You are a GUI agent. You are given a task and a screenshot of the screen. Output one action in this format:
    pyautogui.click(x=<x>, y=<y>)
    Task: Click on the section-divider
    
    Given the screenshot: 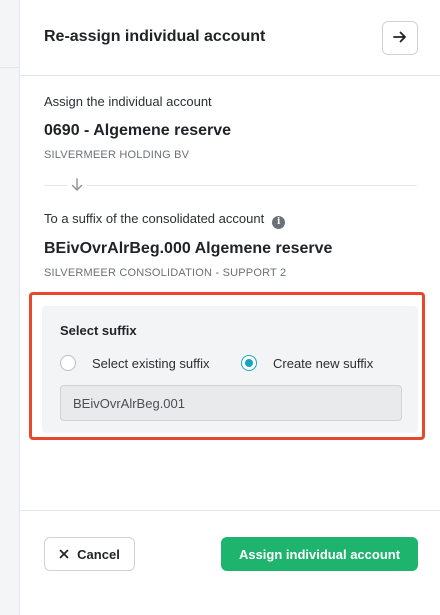 What is the action you would take?
    pyautogui.click(x=230, y=185)
    